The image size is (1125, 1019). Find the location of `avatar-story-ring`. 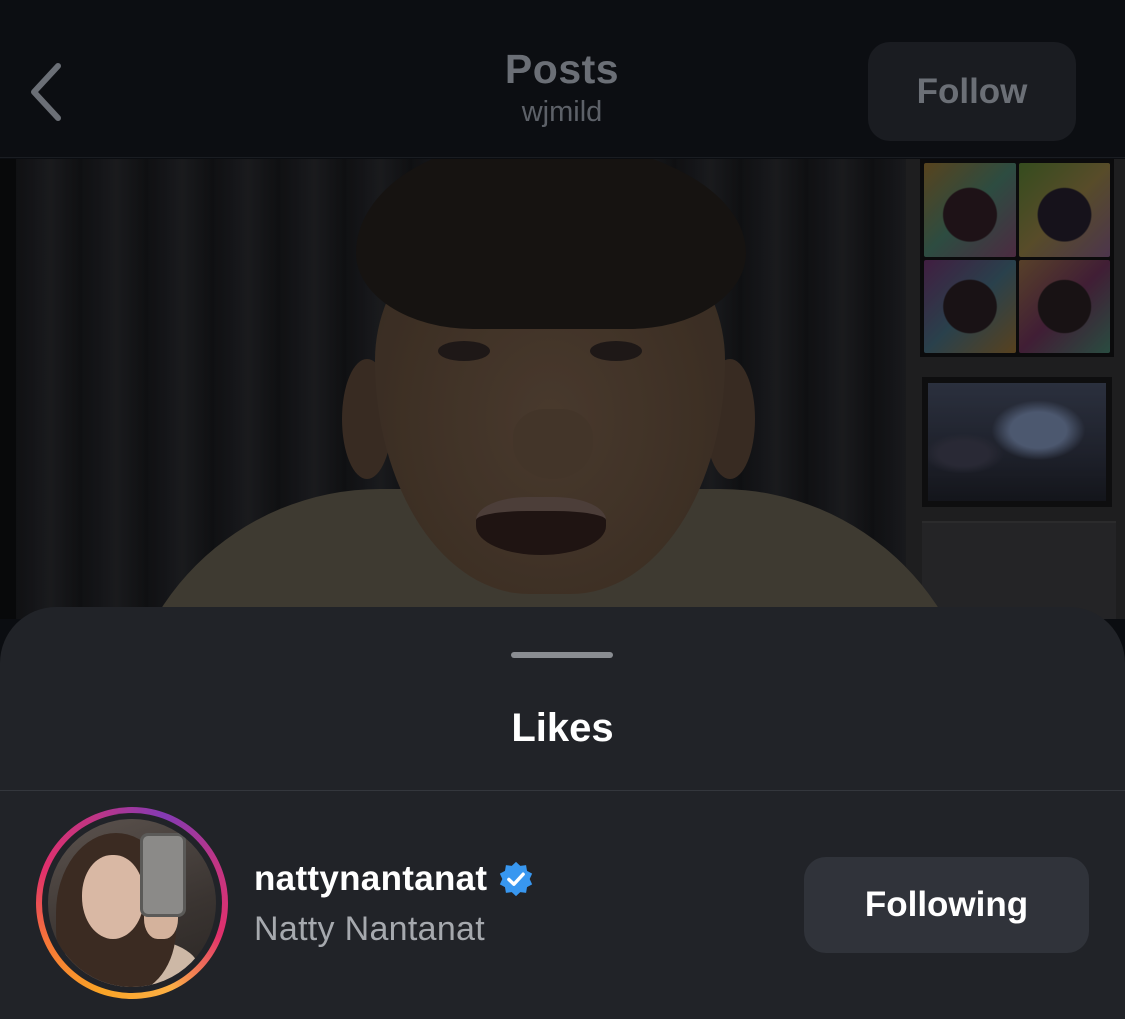

avatar-story-ring is located at coordinates (132, 903).